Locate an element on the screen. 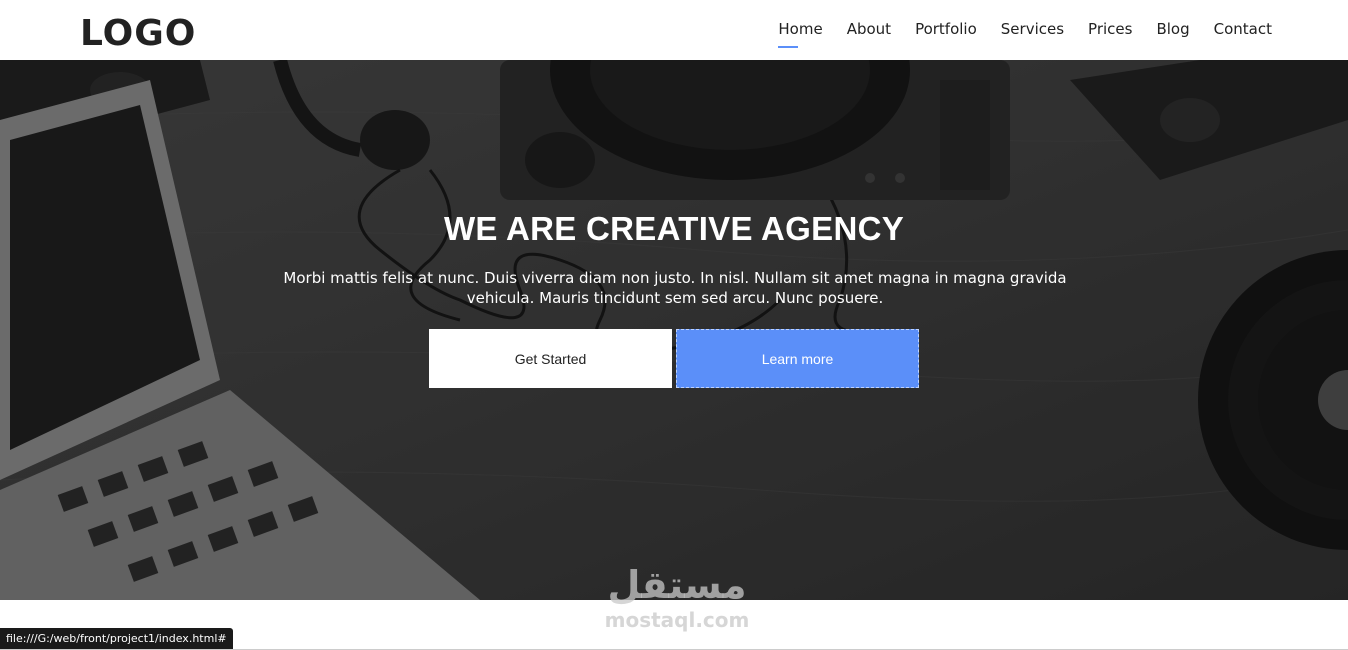 The width and height of the screenshot is (1348, 650). watermark-arabic-text: مستقل is located at coordinates (677, 585).